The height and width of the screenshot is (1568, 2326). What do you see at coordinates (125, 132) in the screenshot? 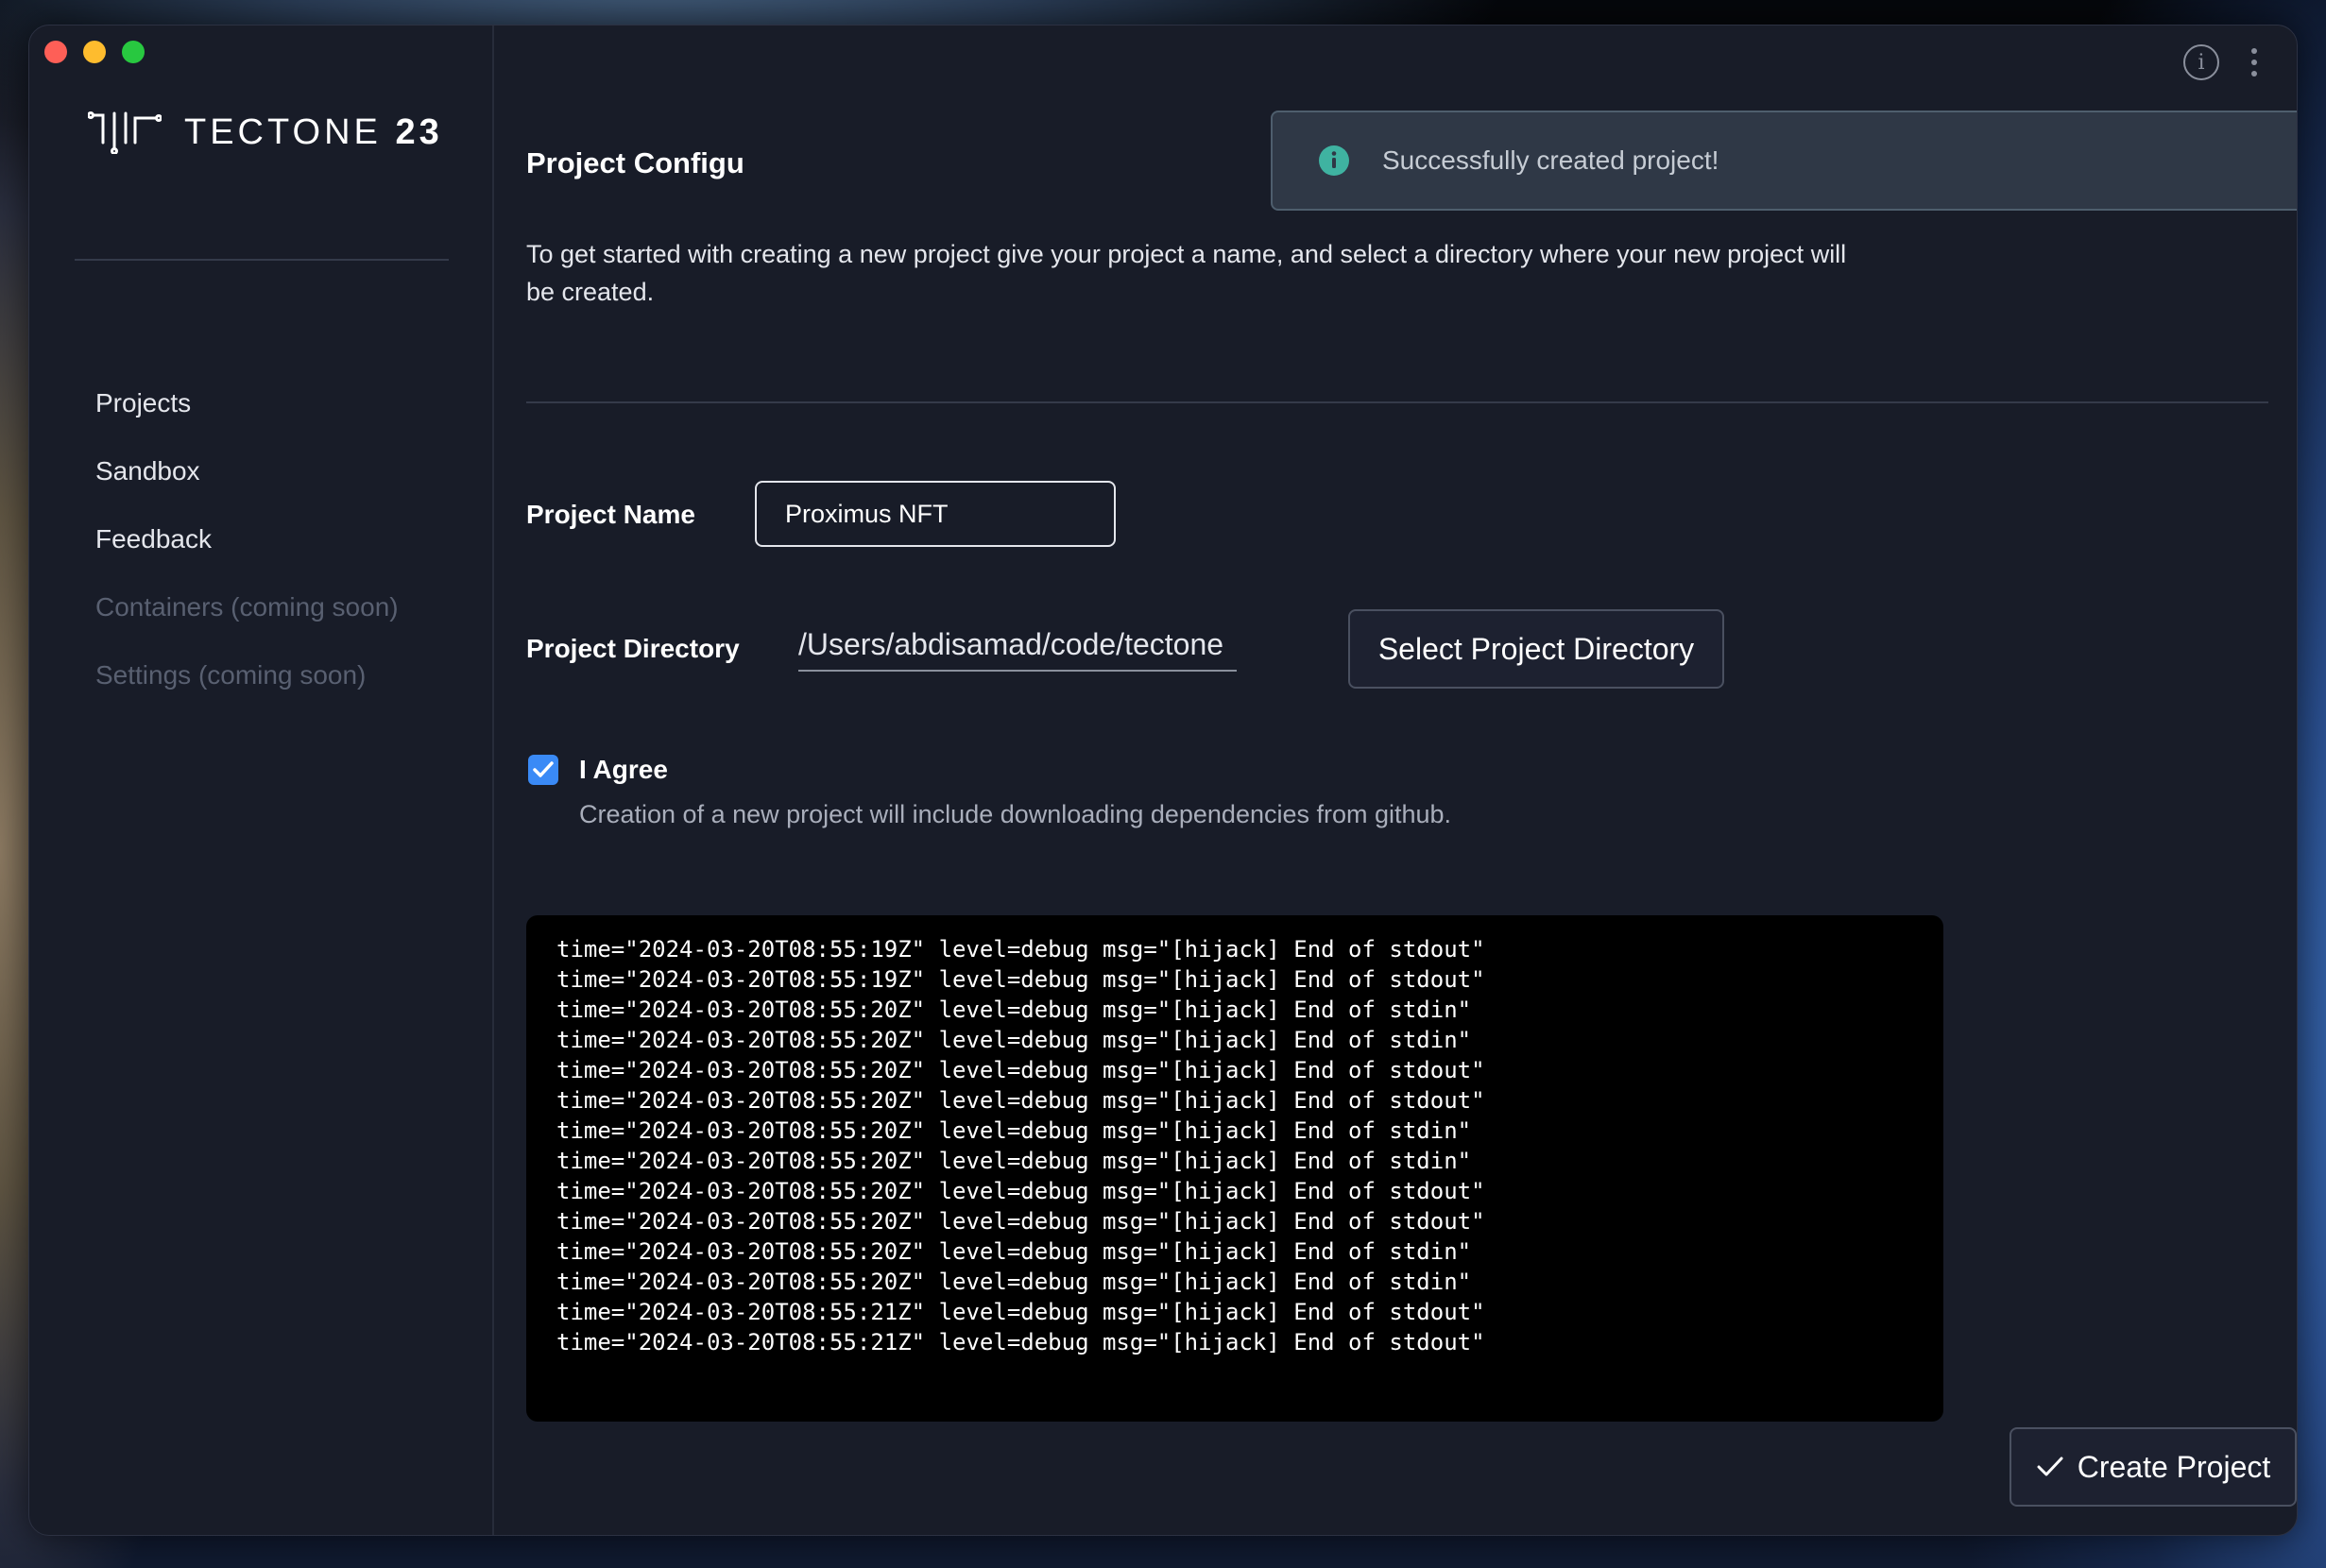
I see `tectone-logo-icon` at bounding box center [125, 132].